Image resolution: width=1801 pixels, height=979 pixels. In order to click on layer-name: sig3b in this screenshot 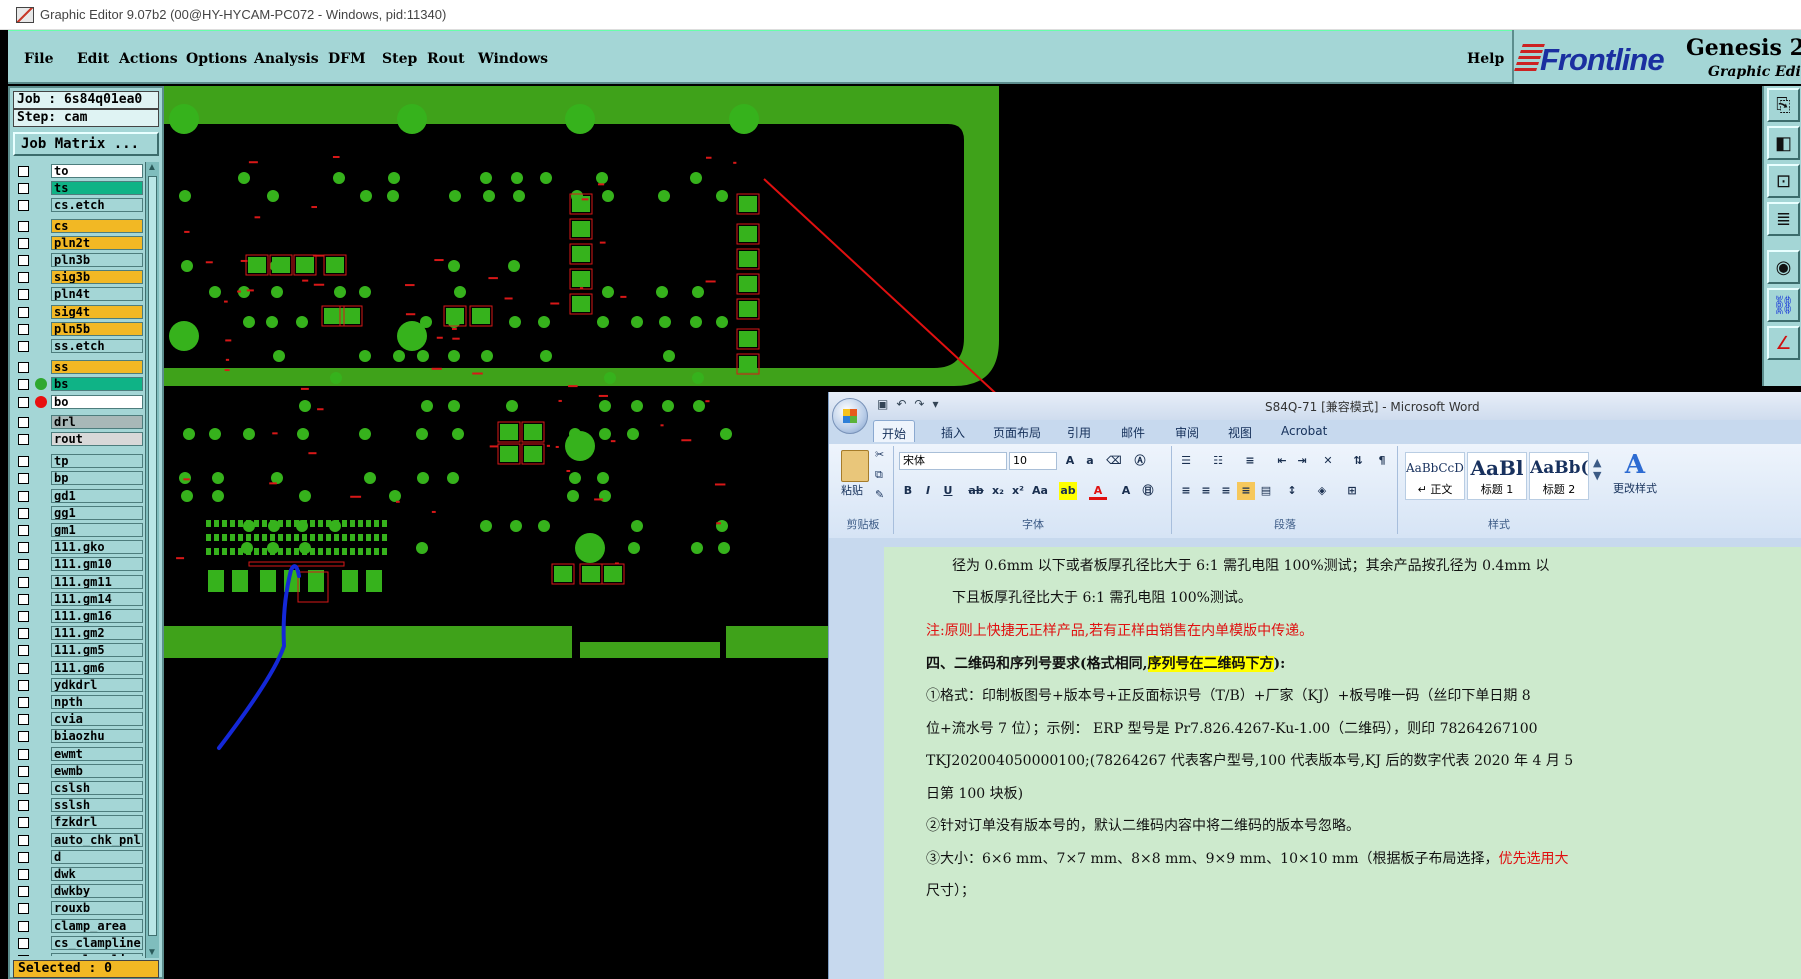, I will do `click(97, 277)`.